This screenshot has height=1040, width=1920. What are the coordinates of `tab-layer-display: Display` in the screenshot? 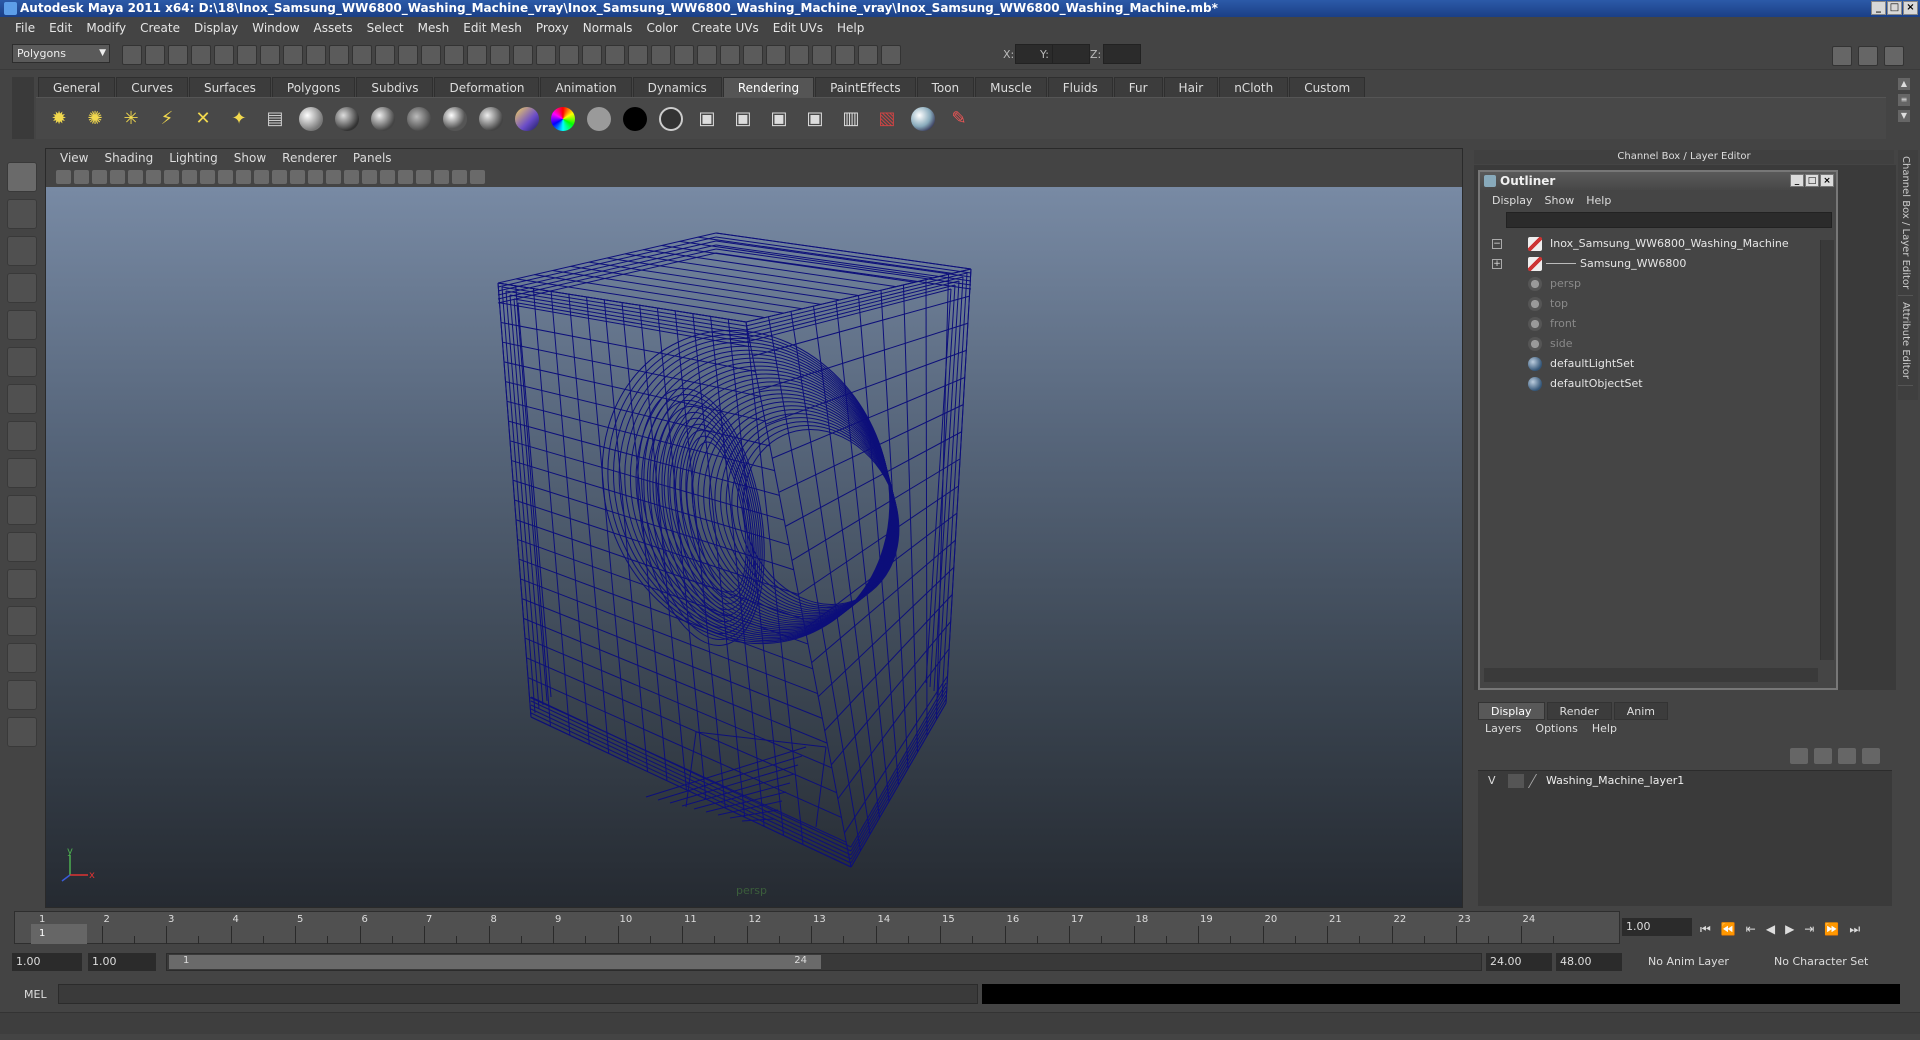 It's located at (1511, 711).